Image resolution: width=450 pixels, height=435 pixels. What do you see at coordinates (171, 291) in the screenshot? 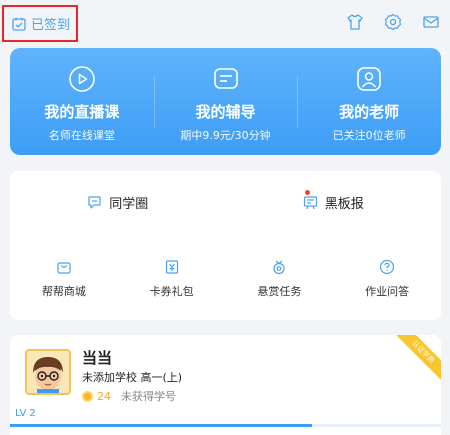
I see `tool-label: 卡券礼包` at bounding box center [171, 291].